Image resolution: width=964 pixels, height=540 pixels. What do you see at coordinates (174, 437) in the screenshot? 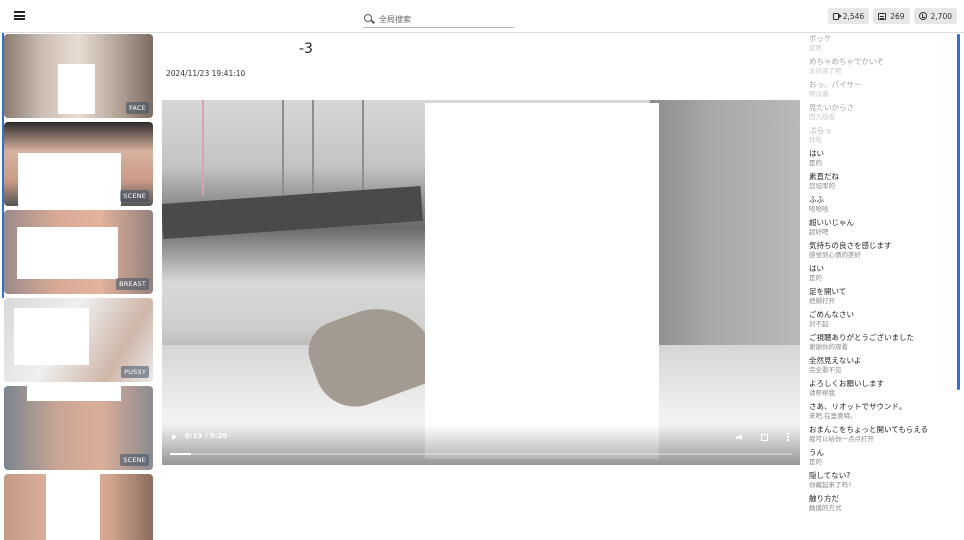
I see `play-icon` at bounding box center [174, 437].